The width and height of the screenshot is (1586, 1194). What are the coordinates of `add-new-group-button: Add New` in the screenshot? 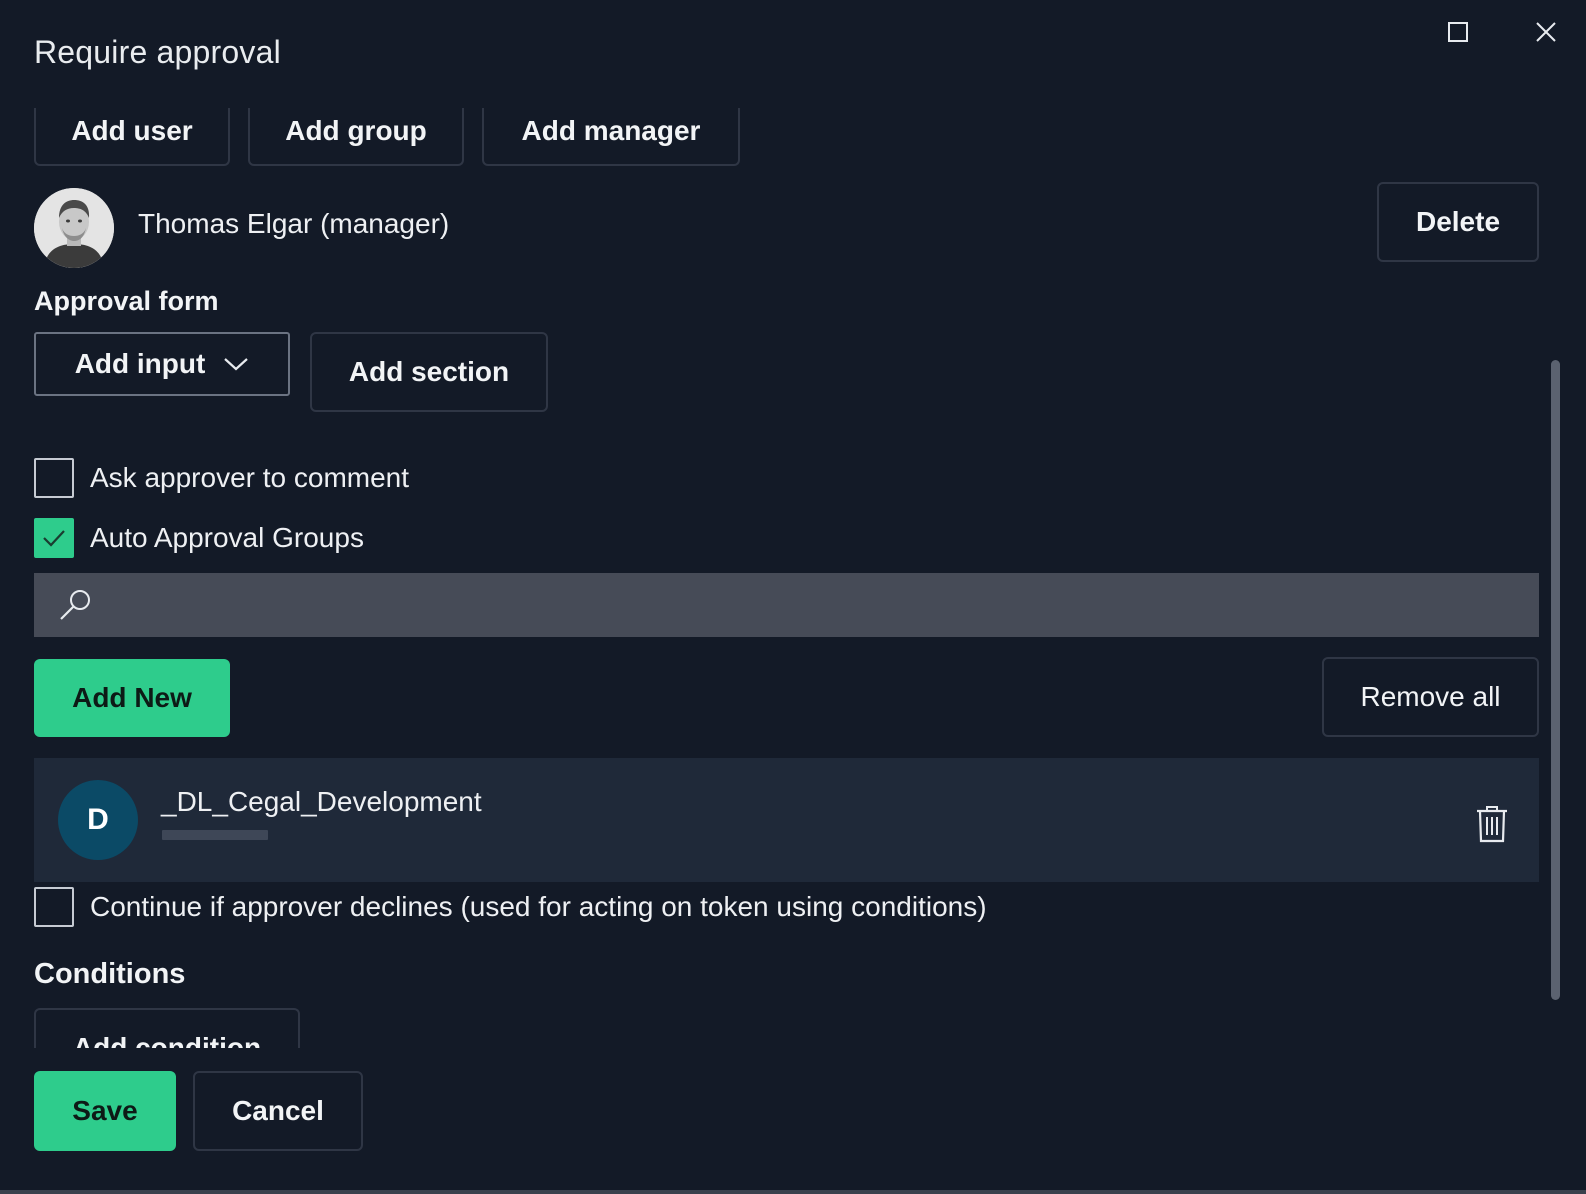 It's located at (132, 698).